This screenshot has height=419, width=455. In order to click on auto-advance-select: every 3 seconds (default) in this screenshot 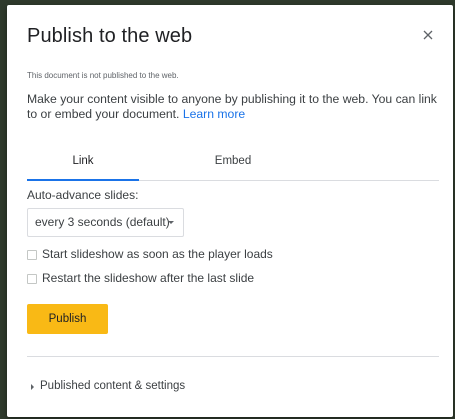, I will do `click(105, 222)`.